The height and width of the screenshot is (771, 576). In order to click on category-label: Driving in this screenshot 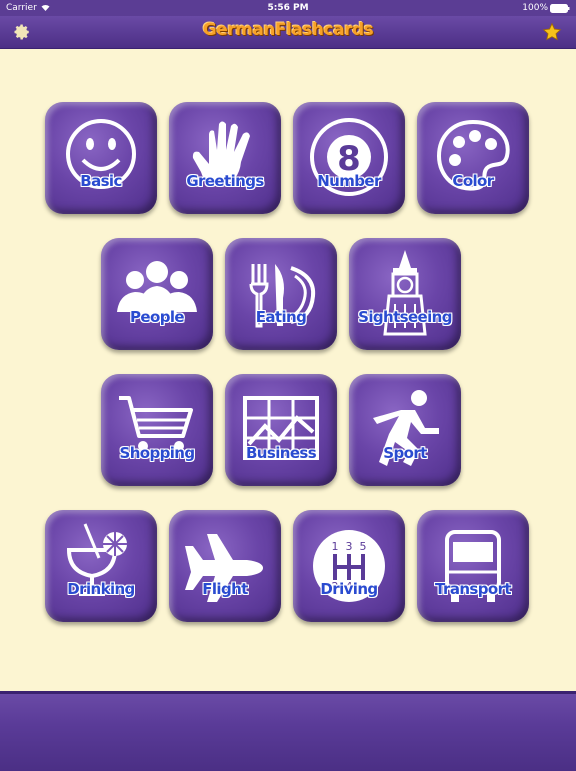, I will do `click(349, 589)`.